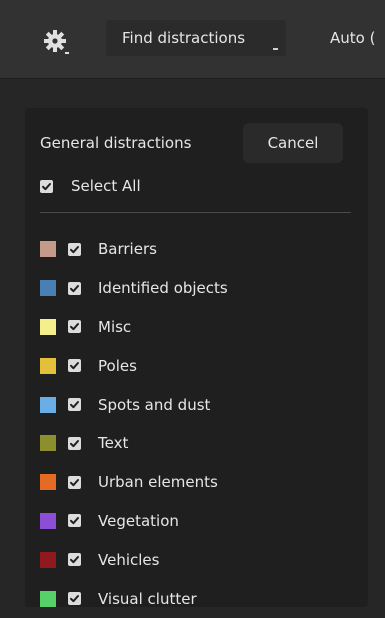 The height and width of the screenshot is (618, 385). I want to click on category-row: Text, so click(200, 443).